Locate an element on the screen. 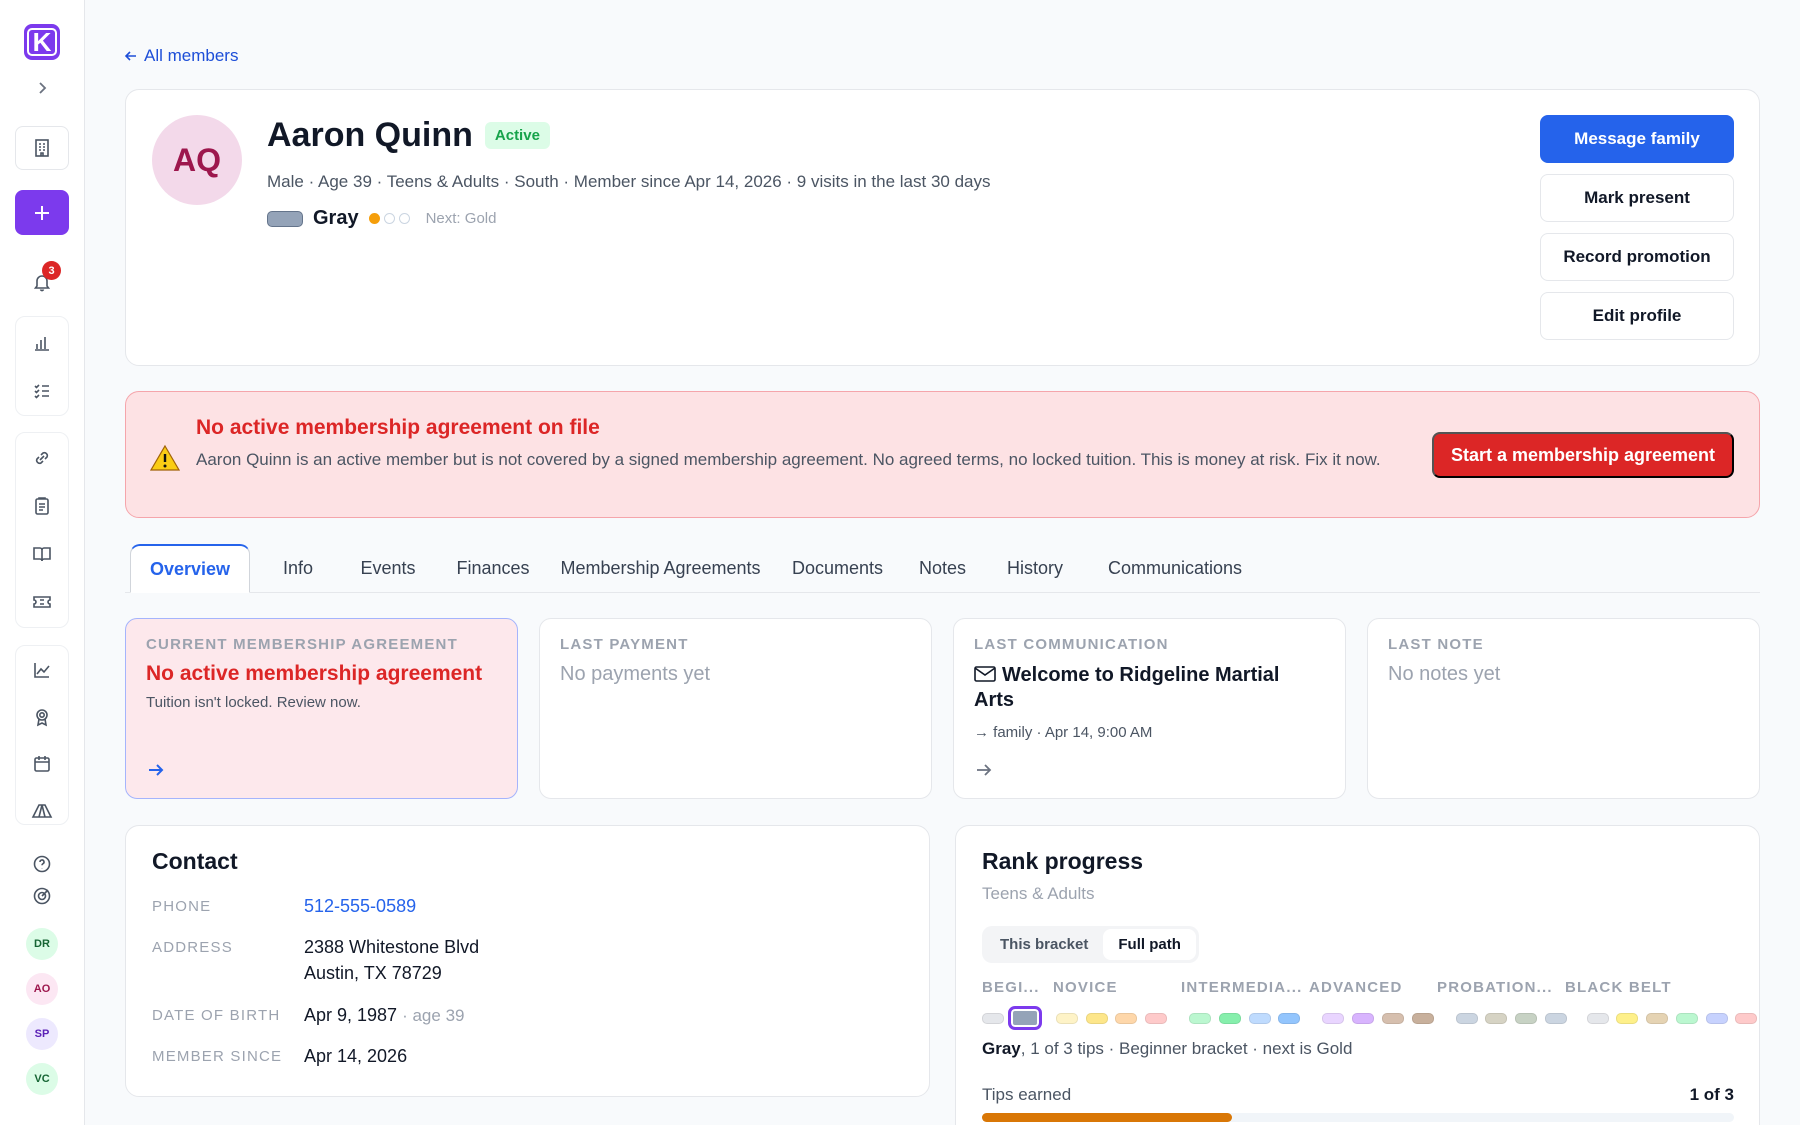 The width and height of the screenshot is (1800, 1125). user-avatar: VC is located at coordinates (42, 1079).